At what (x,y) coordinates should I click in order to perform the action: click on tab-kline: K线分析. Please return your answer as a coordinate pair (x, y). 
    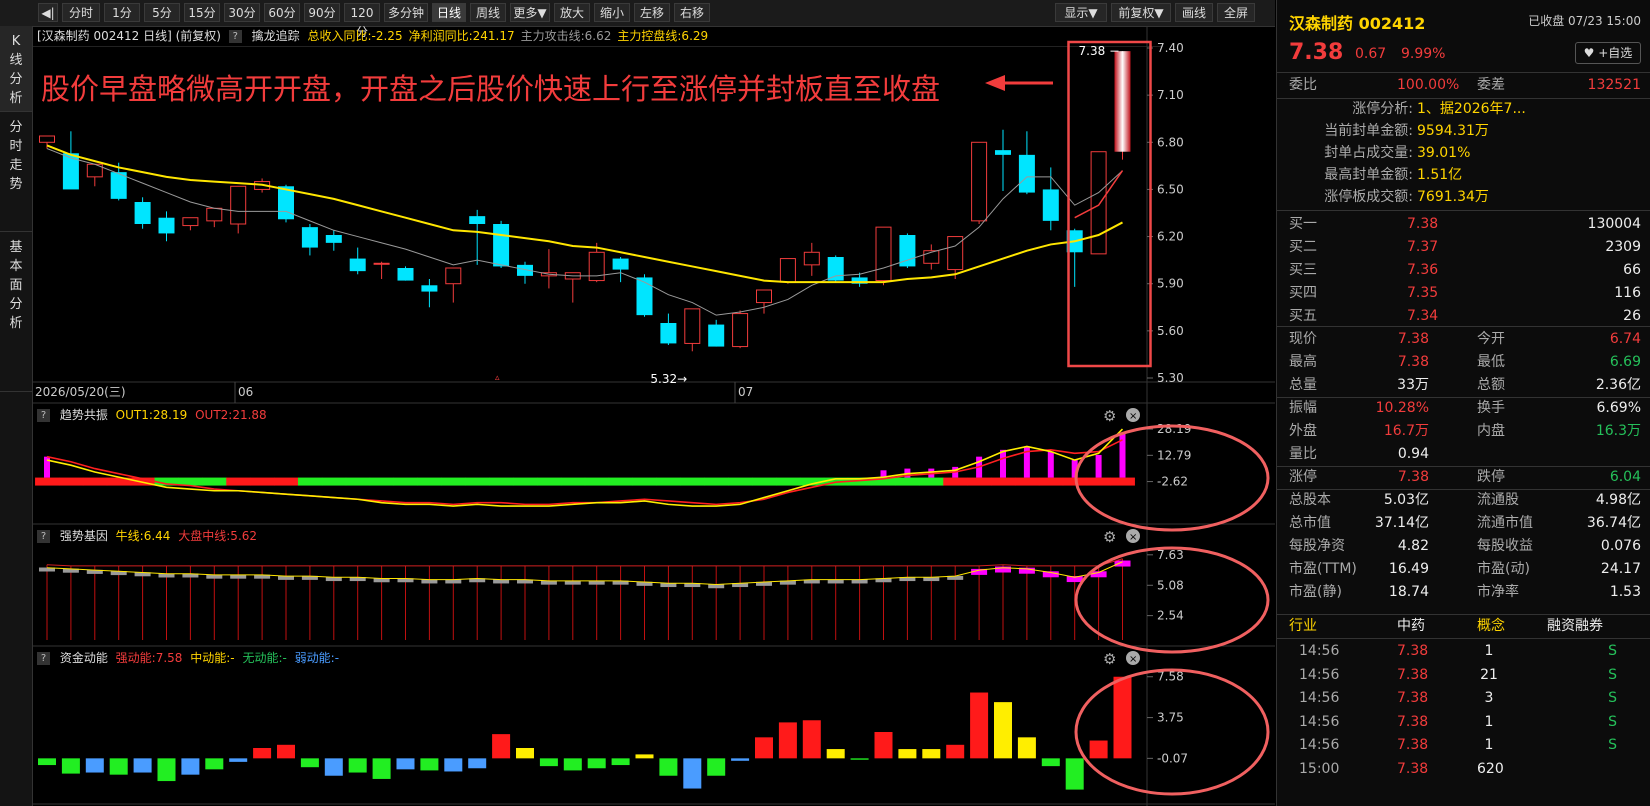
    Looking at the image, I should click on (16, 69).